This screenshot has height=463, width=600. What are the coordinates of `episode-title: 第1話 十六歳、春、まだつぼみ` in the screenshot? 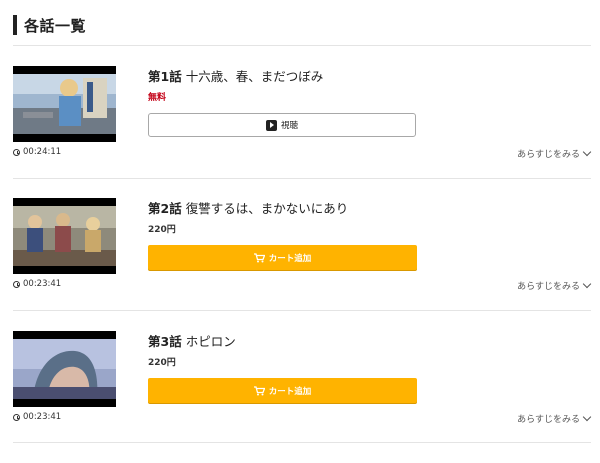 It's located at (235, 75).